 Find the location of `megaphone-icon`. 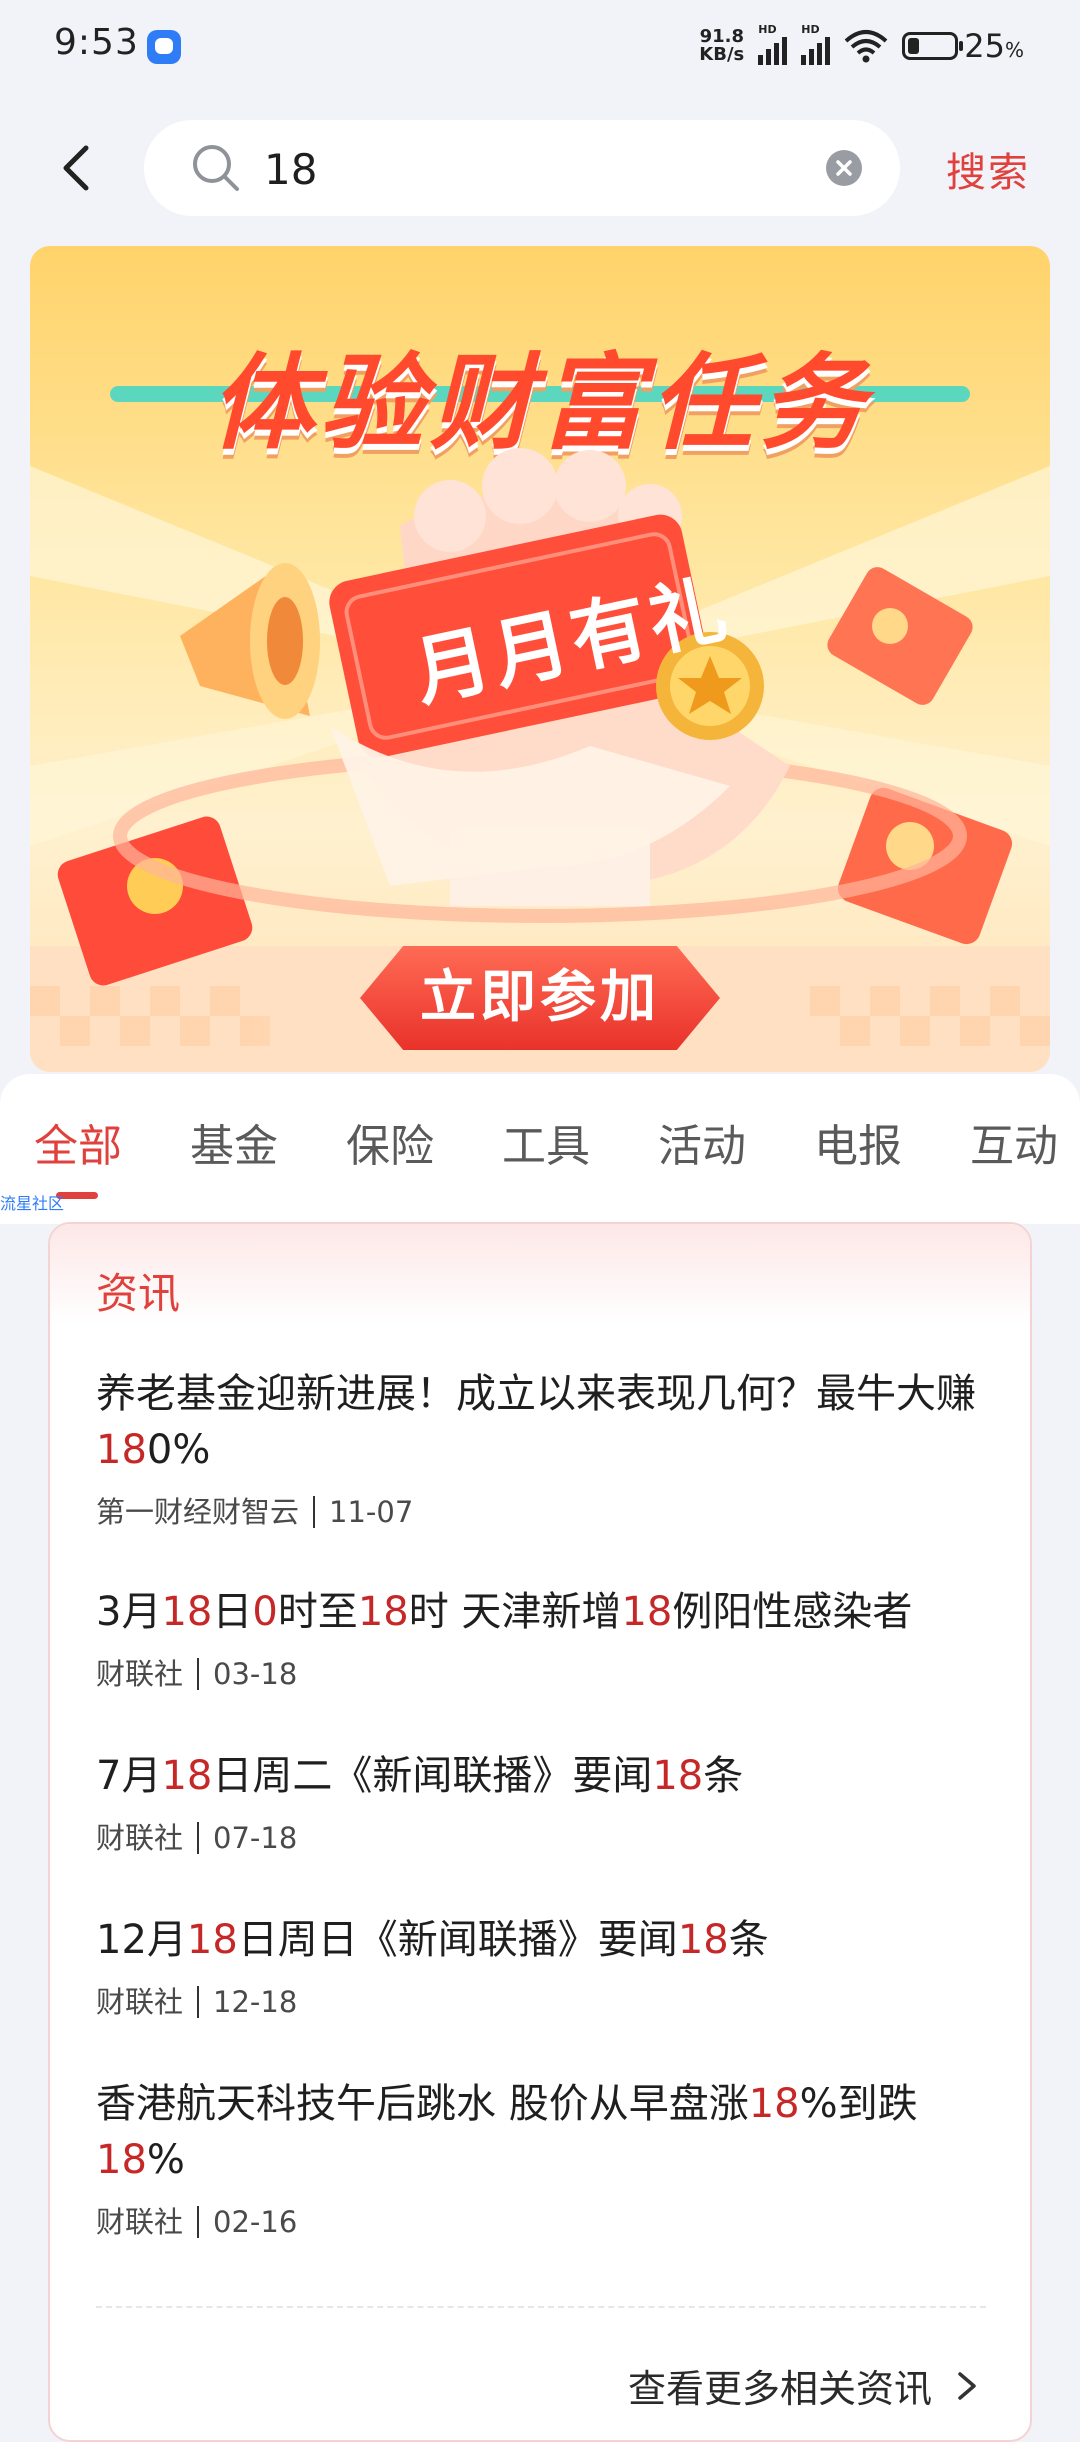

megaphone-icon is located at coordinates (250, 641).